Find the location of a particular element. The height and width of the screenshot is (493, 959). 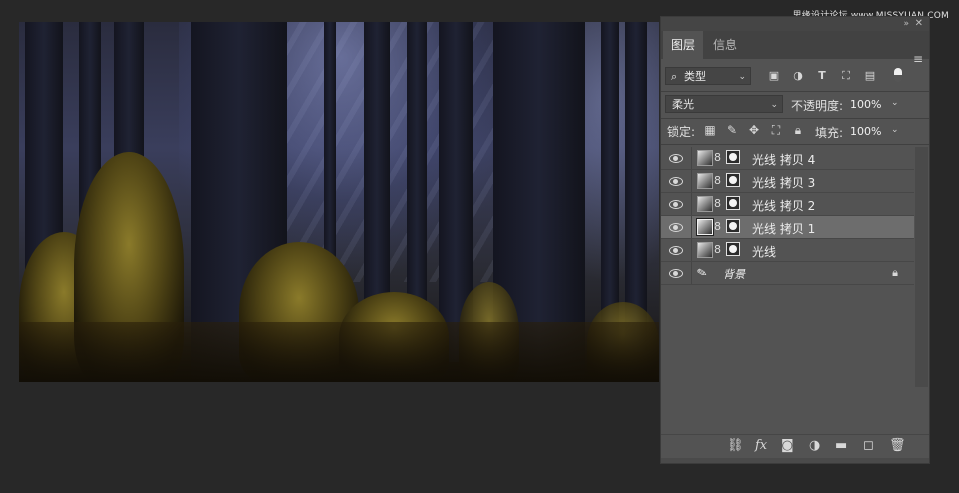

opacity-dropdown-icon: ⌄ is located at coordinates (895, 103).